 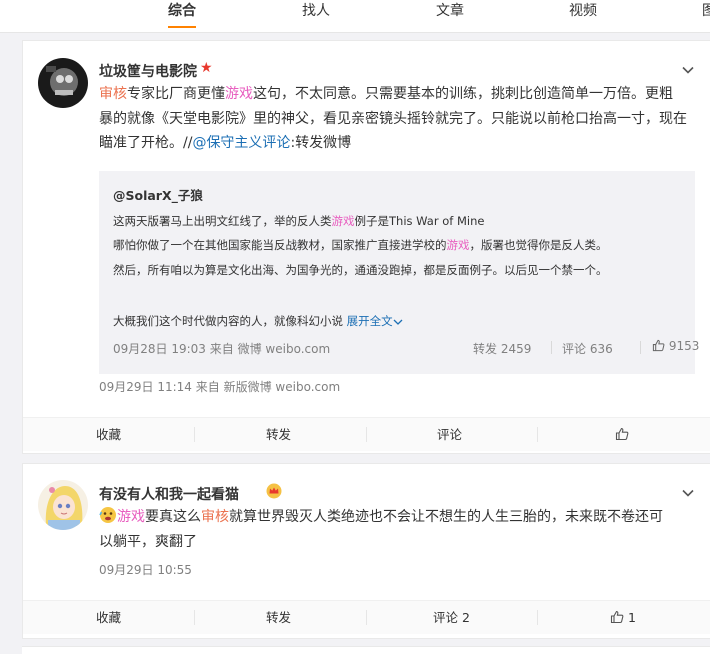 What do you see at coordinates (419, 221) in the screenshot?
I see `text-segment: 例子是This War of Mine` at bounding box center [419, 221].